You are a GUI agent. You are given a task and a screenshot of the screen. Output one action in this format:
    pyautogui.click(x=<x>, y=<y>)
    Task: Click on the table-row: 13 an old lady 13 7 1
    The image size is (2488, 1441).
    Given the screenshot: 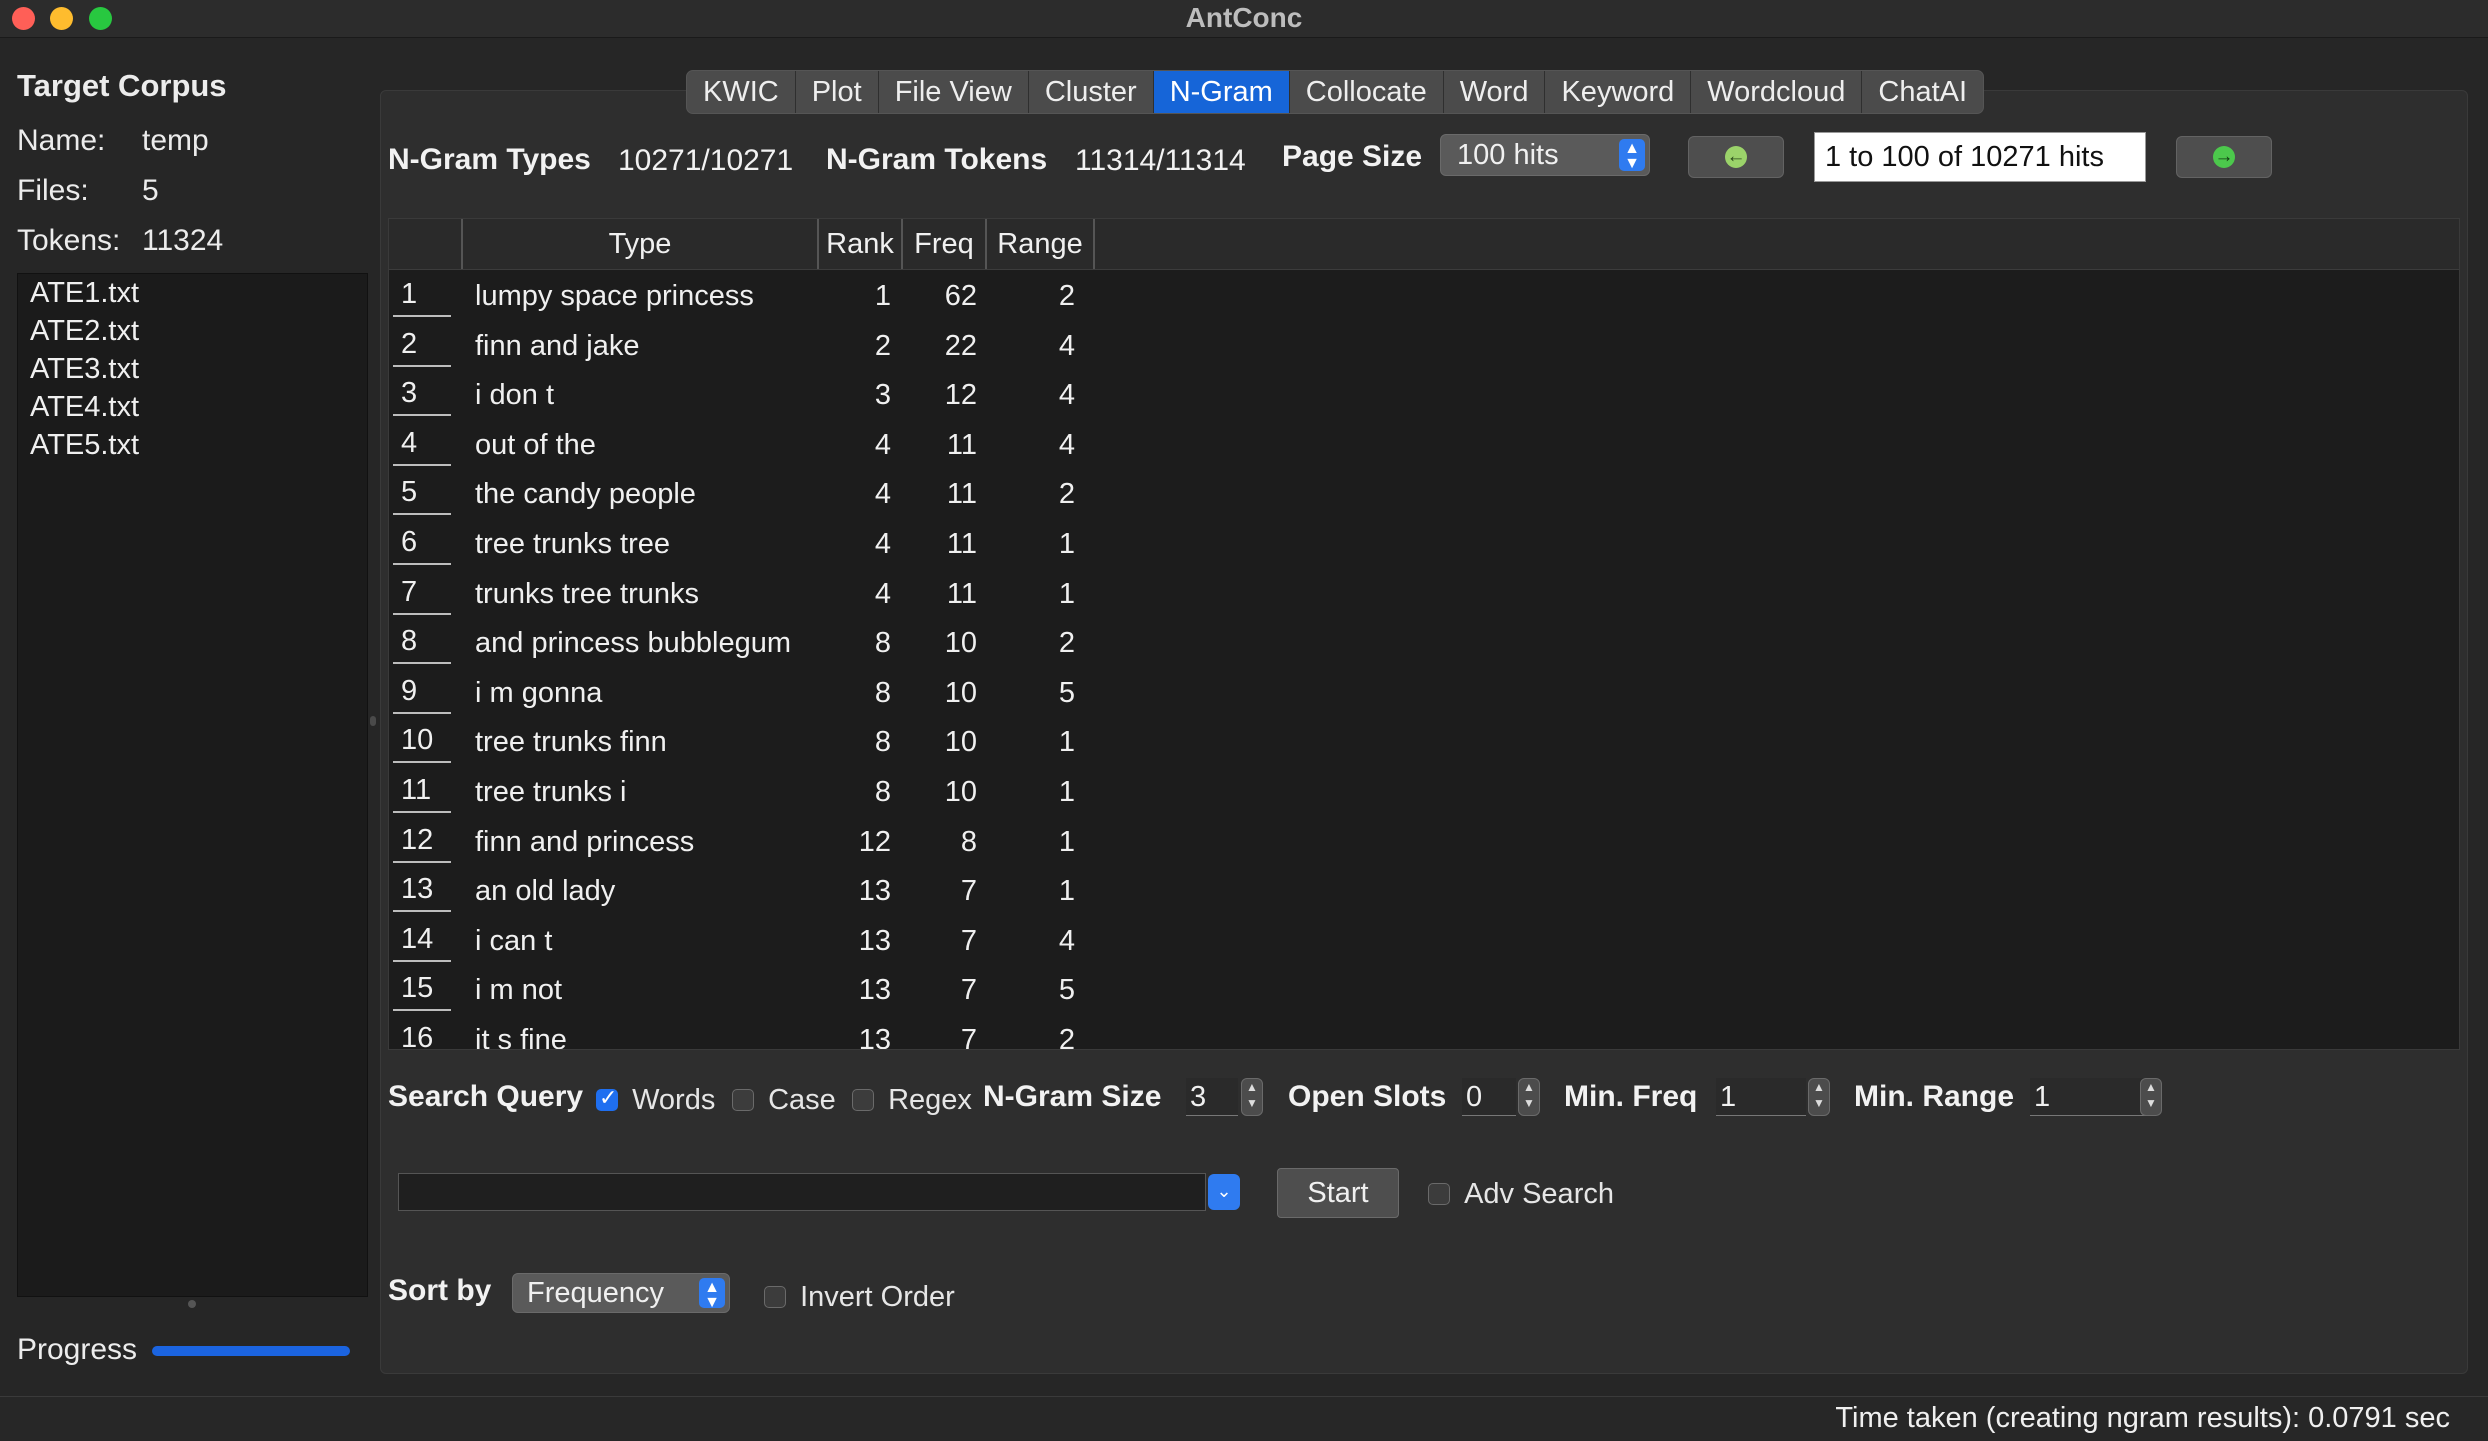 What is the action you would take?
    pyautogui.click(x=1424, y=891)
    